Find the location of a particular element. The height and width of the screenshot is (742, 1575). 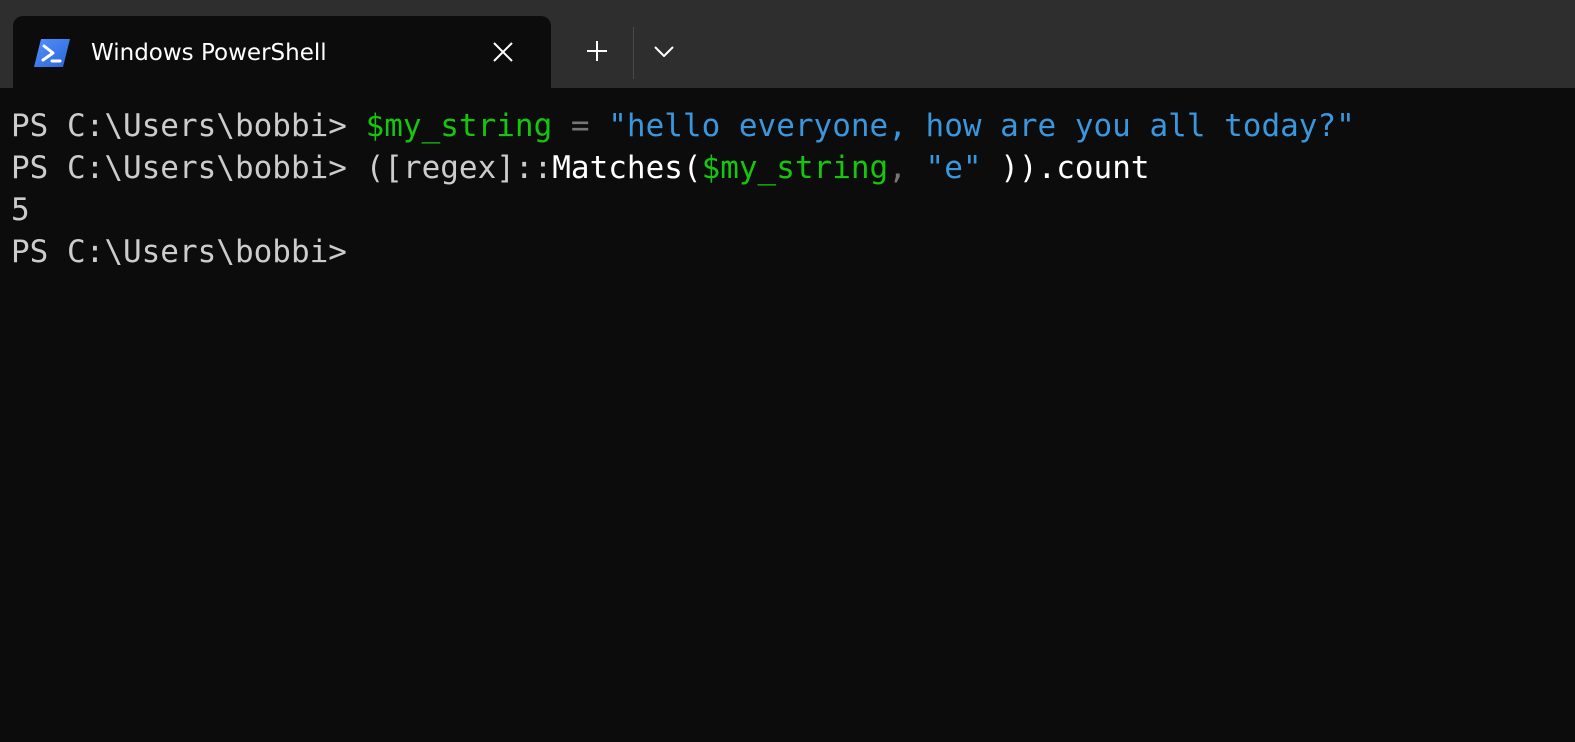

comma: , is located at coordinates (897, 168).